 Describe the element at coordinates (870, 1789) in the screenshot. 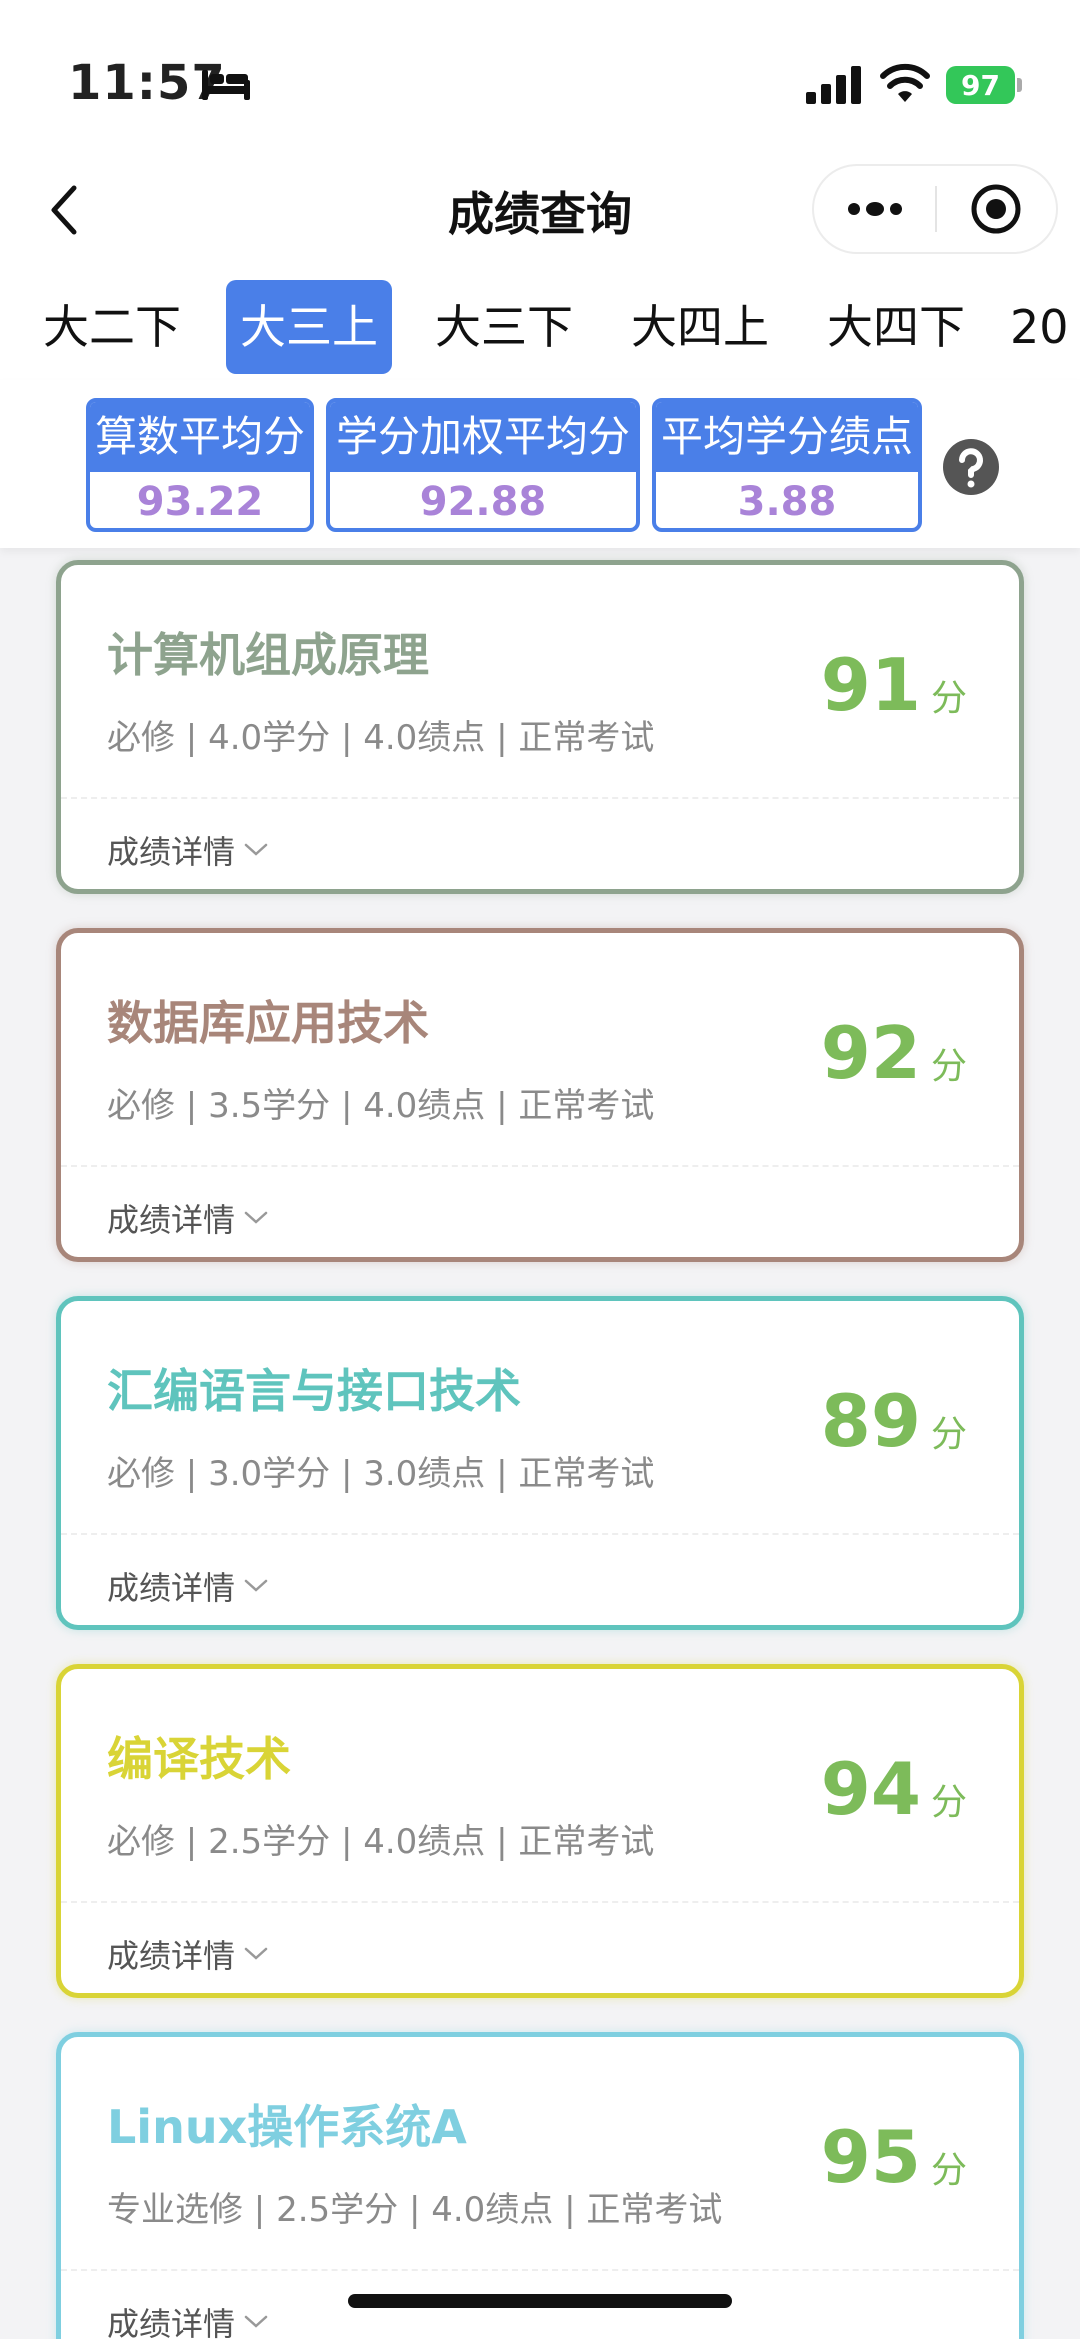

I see `score-value: 94` at that location.